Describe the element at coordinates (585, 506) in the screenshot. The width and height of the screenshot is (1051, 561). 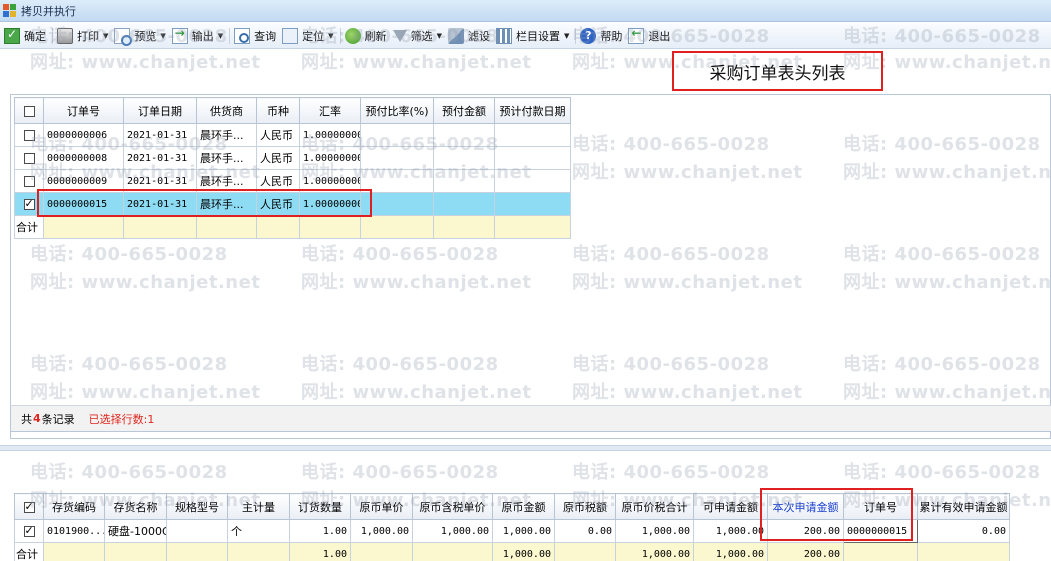
I see `column-header: 原币税额` at that location.